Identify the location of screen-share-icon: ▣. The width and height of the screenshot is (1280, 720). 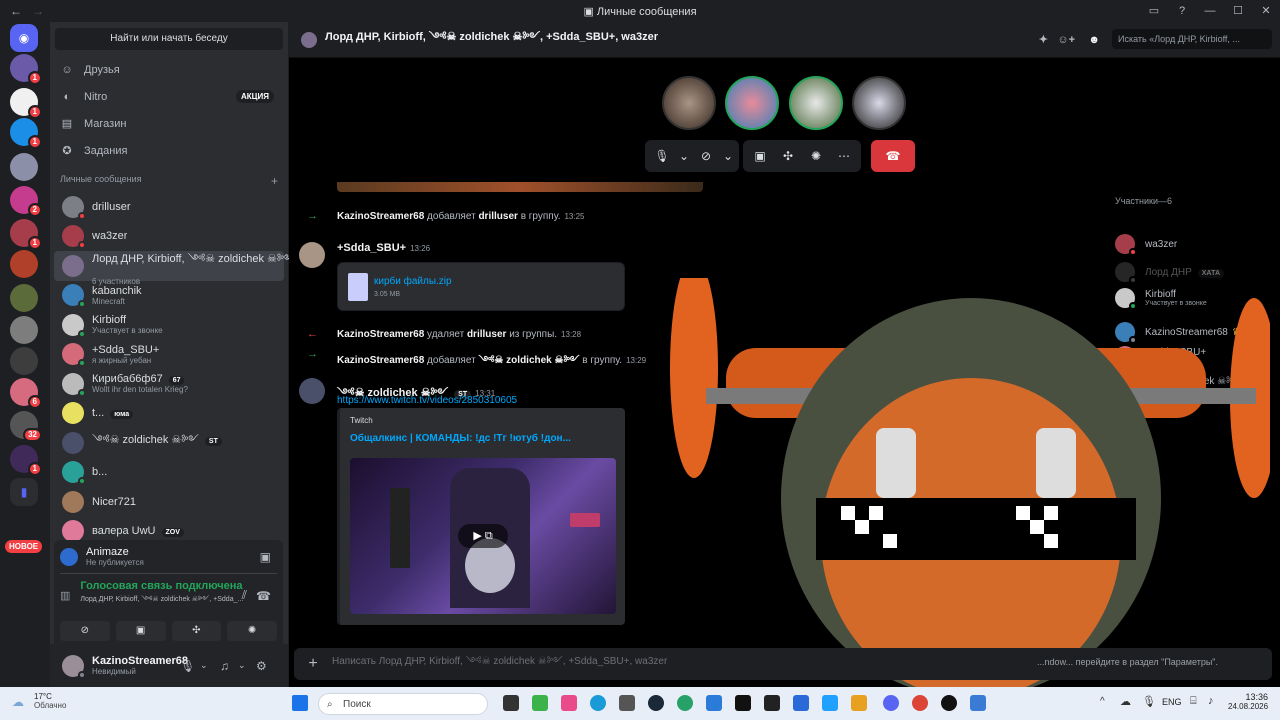
(265, 557).